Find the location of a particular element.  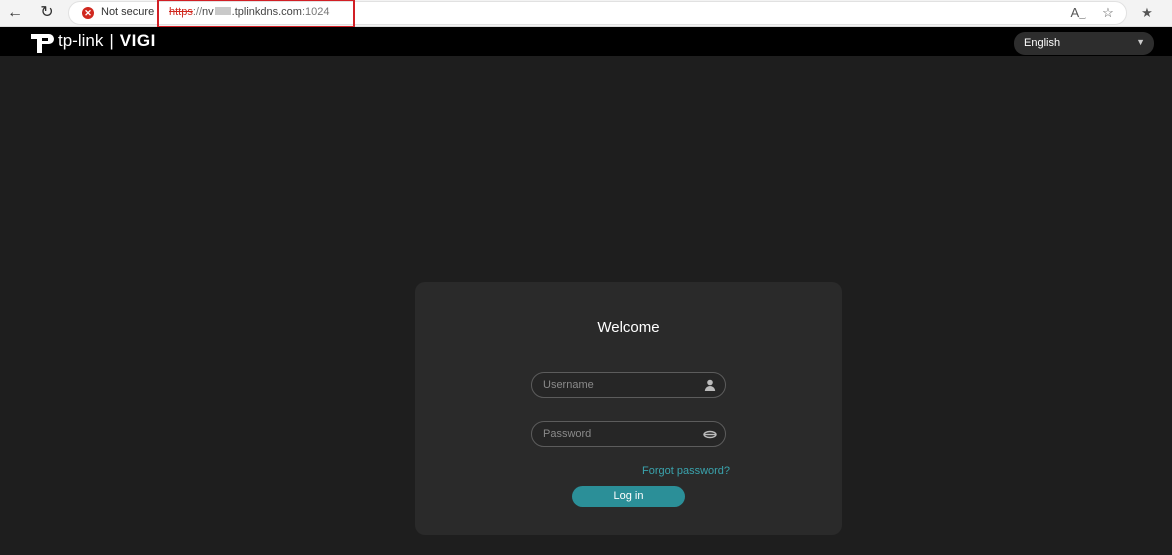

tp-link-logo-icon is located at coordinates (42, 43).